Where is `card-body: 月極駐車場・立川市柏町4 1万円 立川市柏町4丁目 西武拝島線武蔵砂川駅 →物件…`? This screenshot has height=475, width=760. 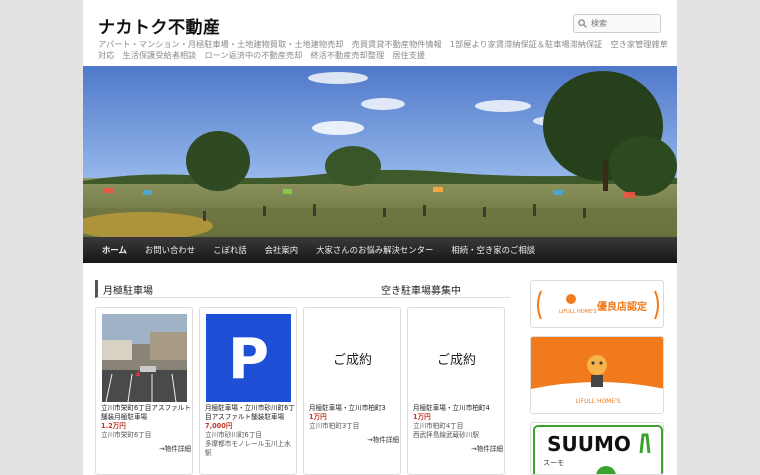
card-body: 月極駐車場・立川市柏町4 1万円 立川市柏町4丁目 西武拝島線武蔵砂川駅 →物件… is located at coordinates (458, 429).